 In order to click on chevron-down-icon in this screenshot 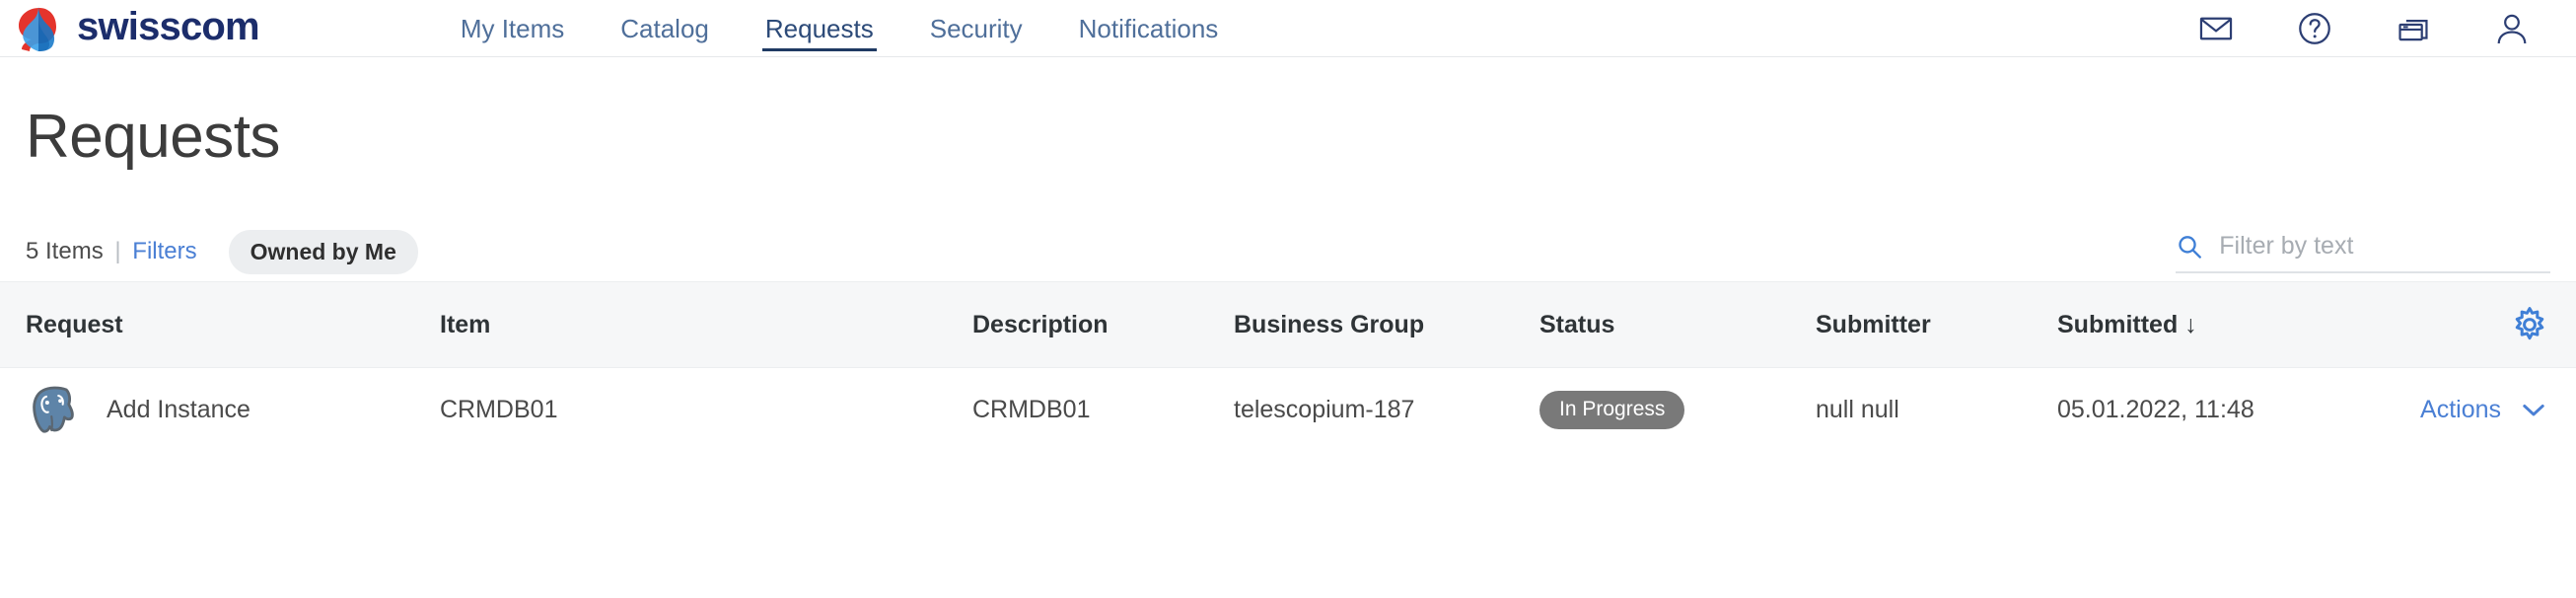, I will do `click(2533, 409)`.